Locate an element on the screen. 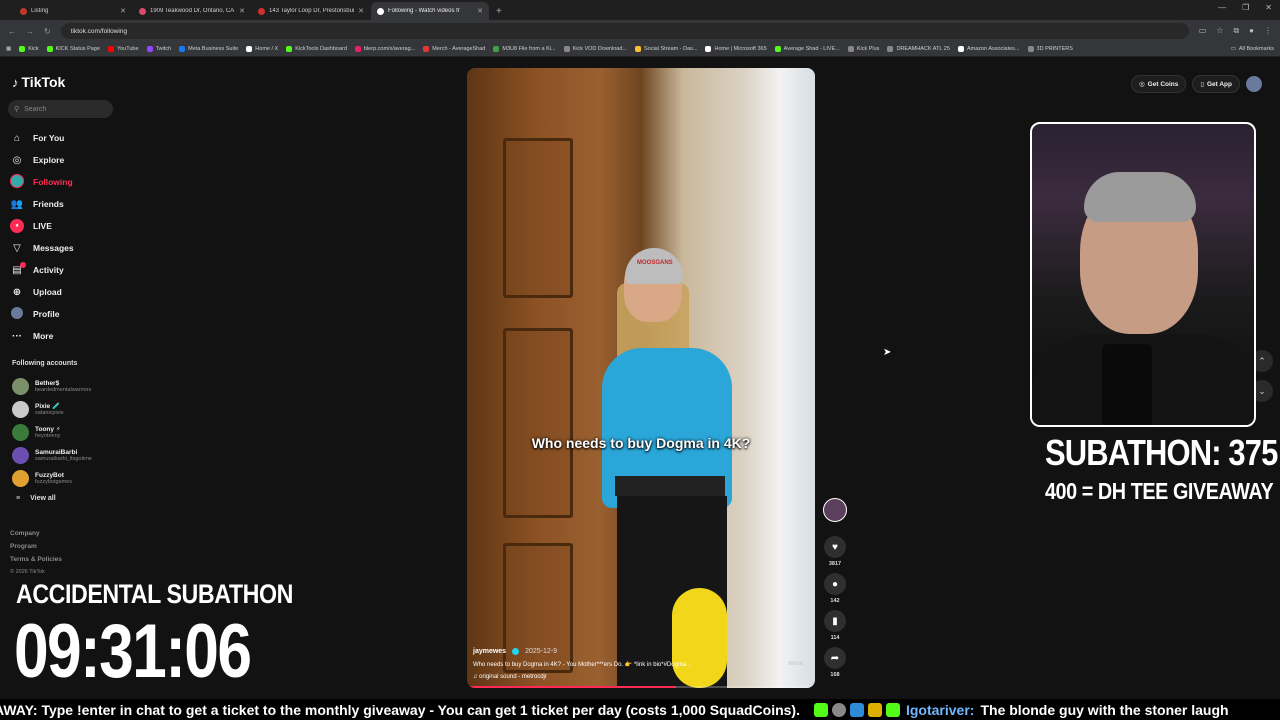 This screenshot has width=1280, height=720. video-progress-bar is located at coordinates (641, 687).